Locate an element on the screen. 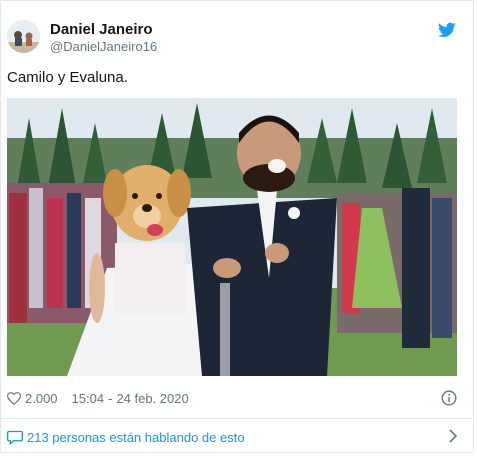  heart-icon is located at coordinates (14, 398).